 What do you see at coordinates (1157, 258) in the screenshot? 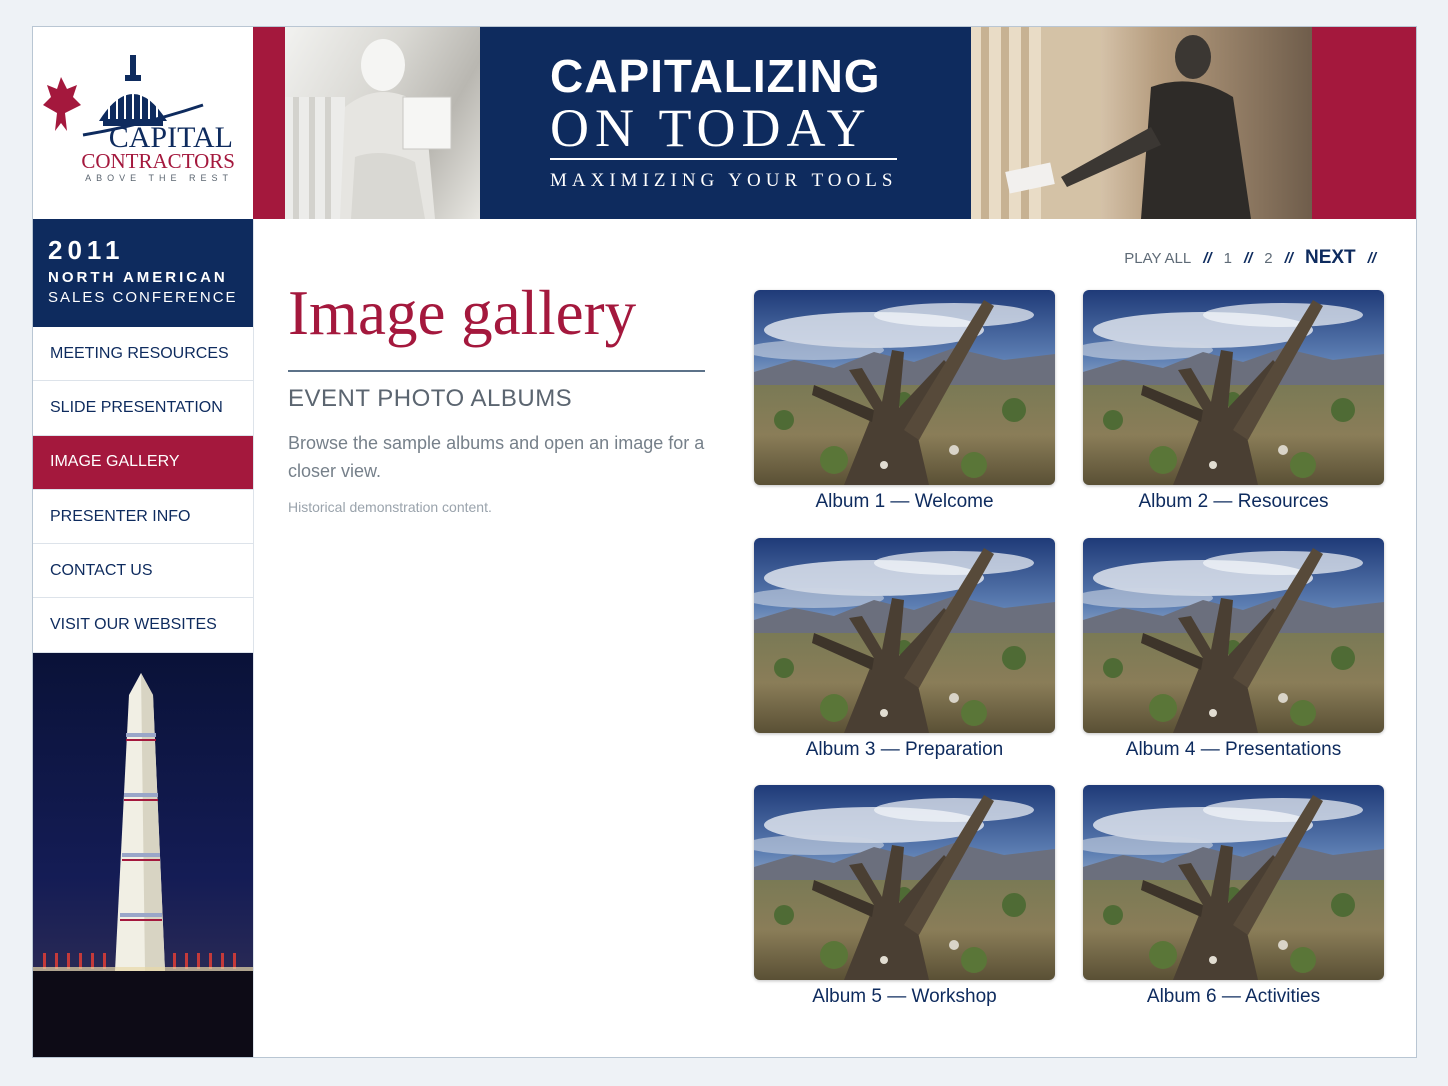
I see `play-all-button: PLAY ALL` at bounding box center [1157, 258].